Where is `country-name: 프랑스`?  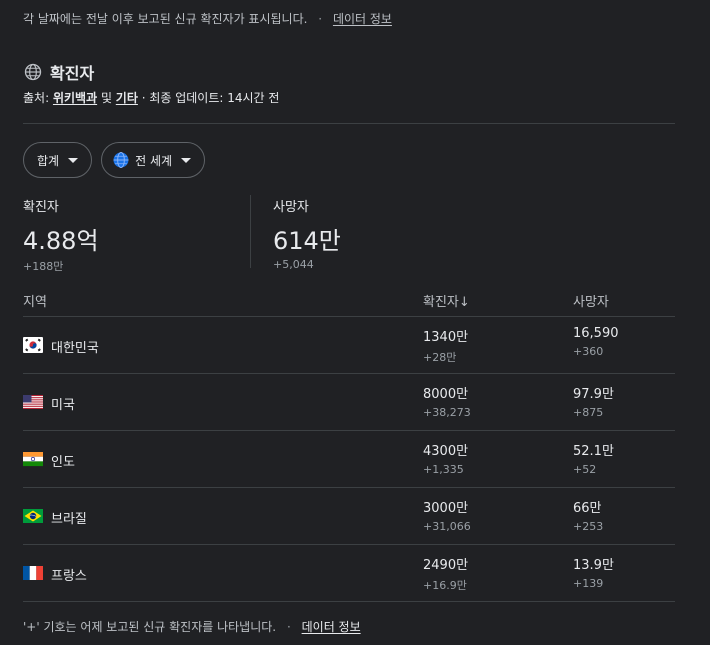
country-name: 프랑스 is located at coordinates (69, 576).